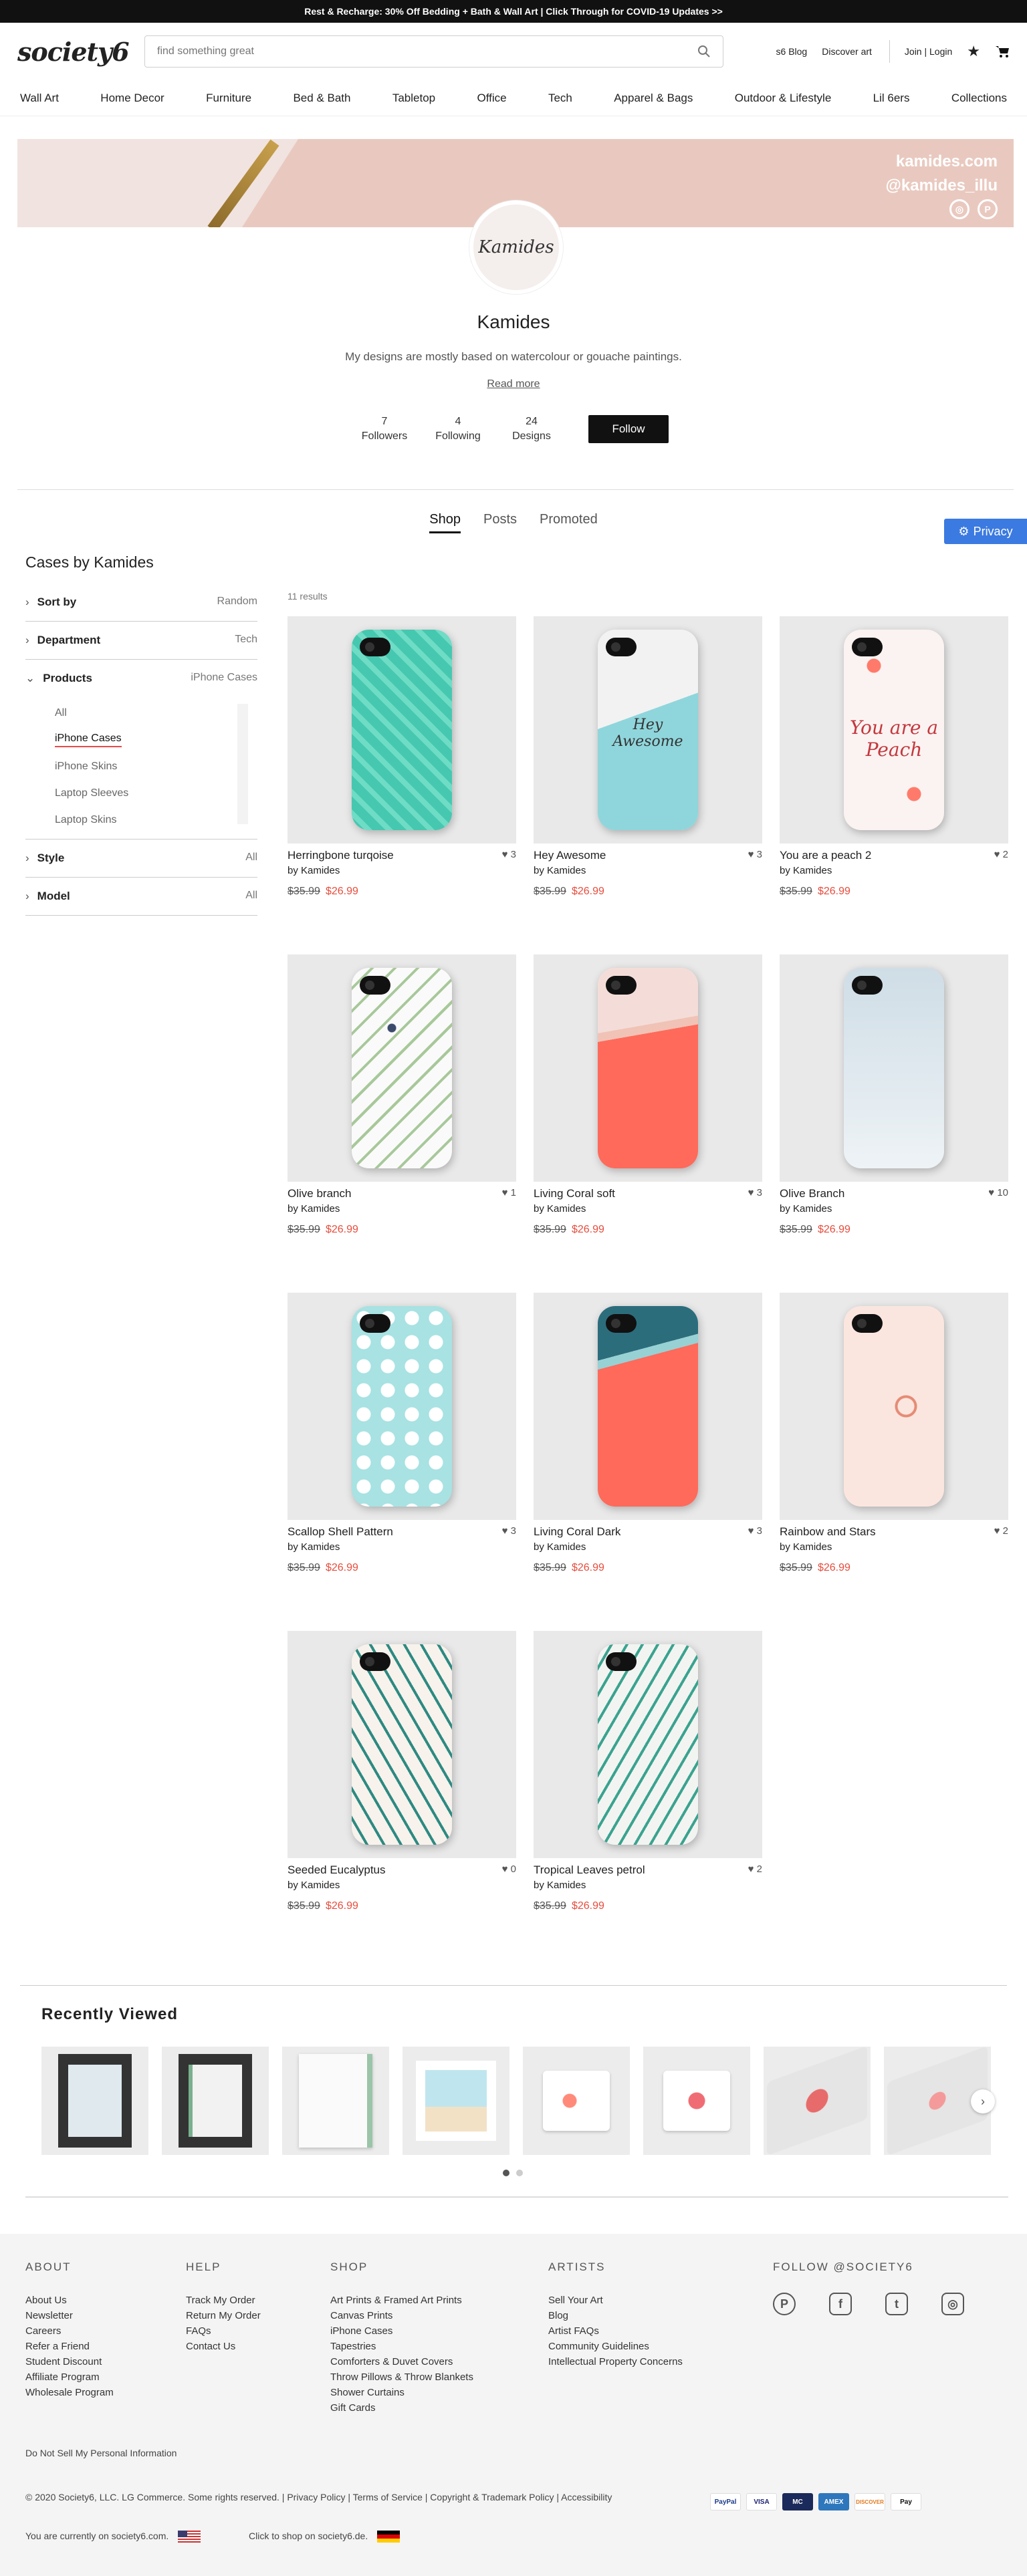  What do you see at coordinates (998, 1193) in the screenshot?
I see `like-count: ♥ 10` at bounding box center [998, 1193].